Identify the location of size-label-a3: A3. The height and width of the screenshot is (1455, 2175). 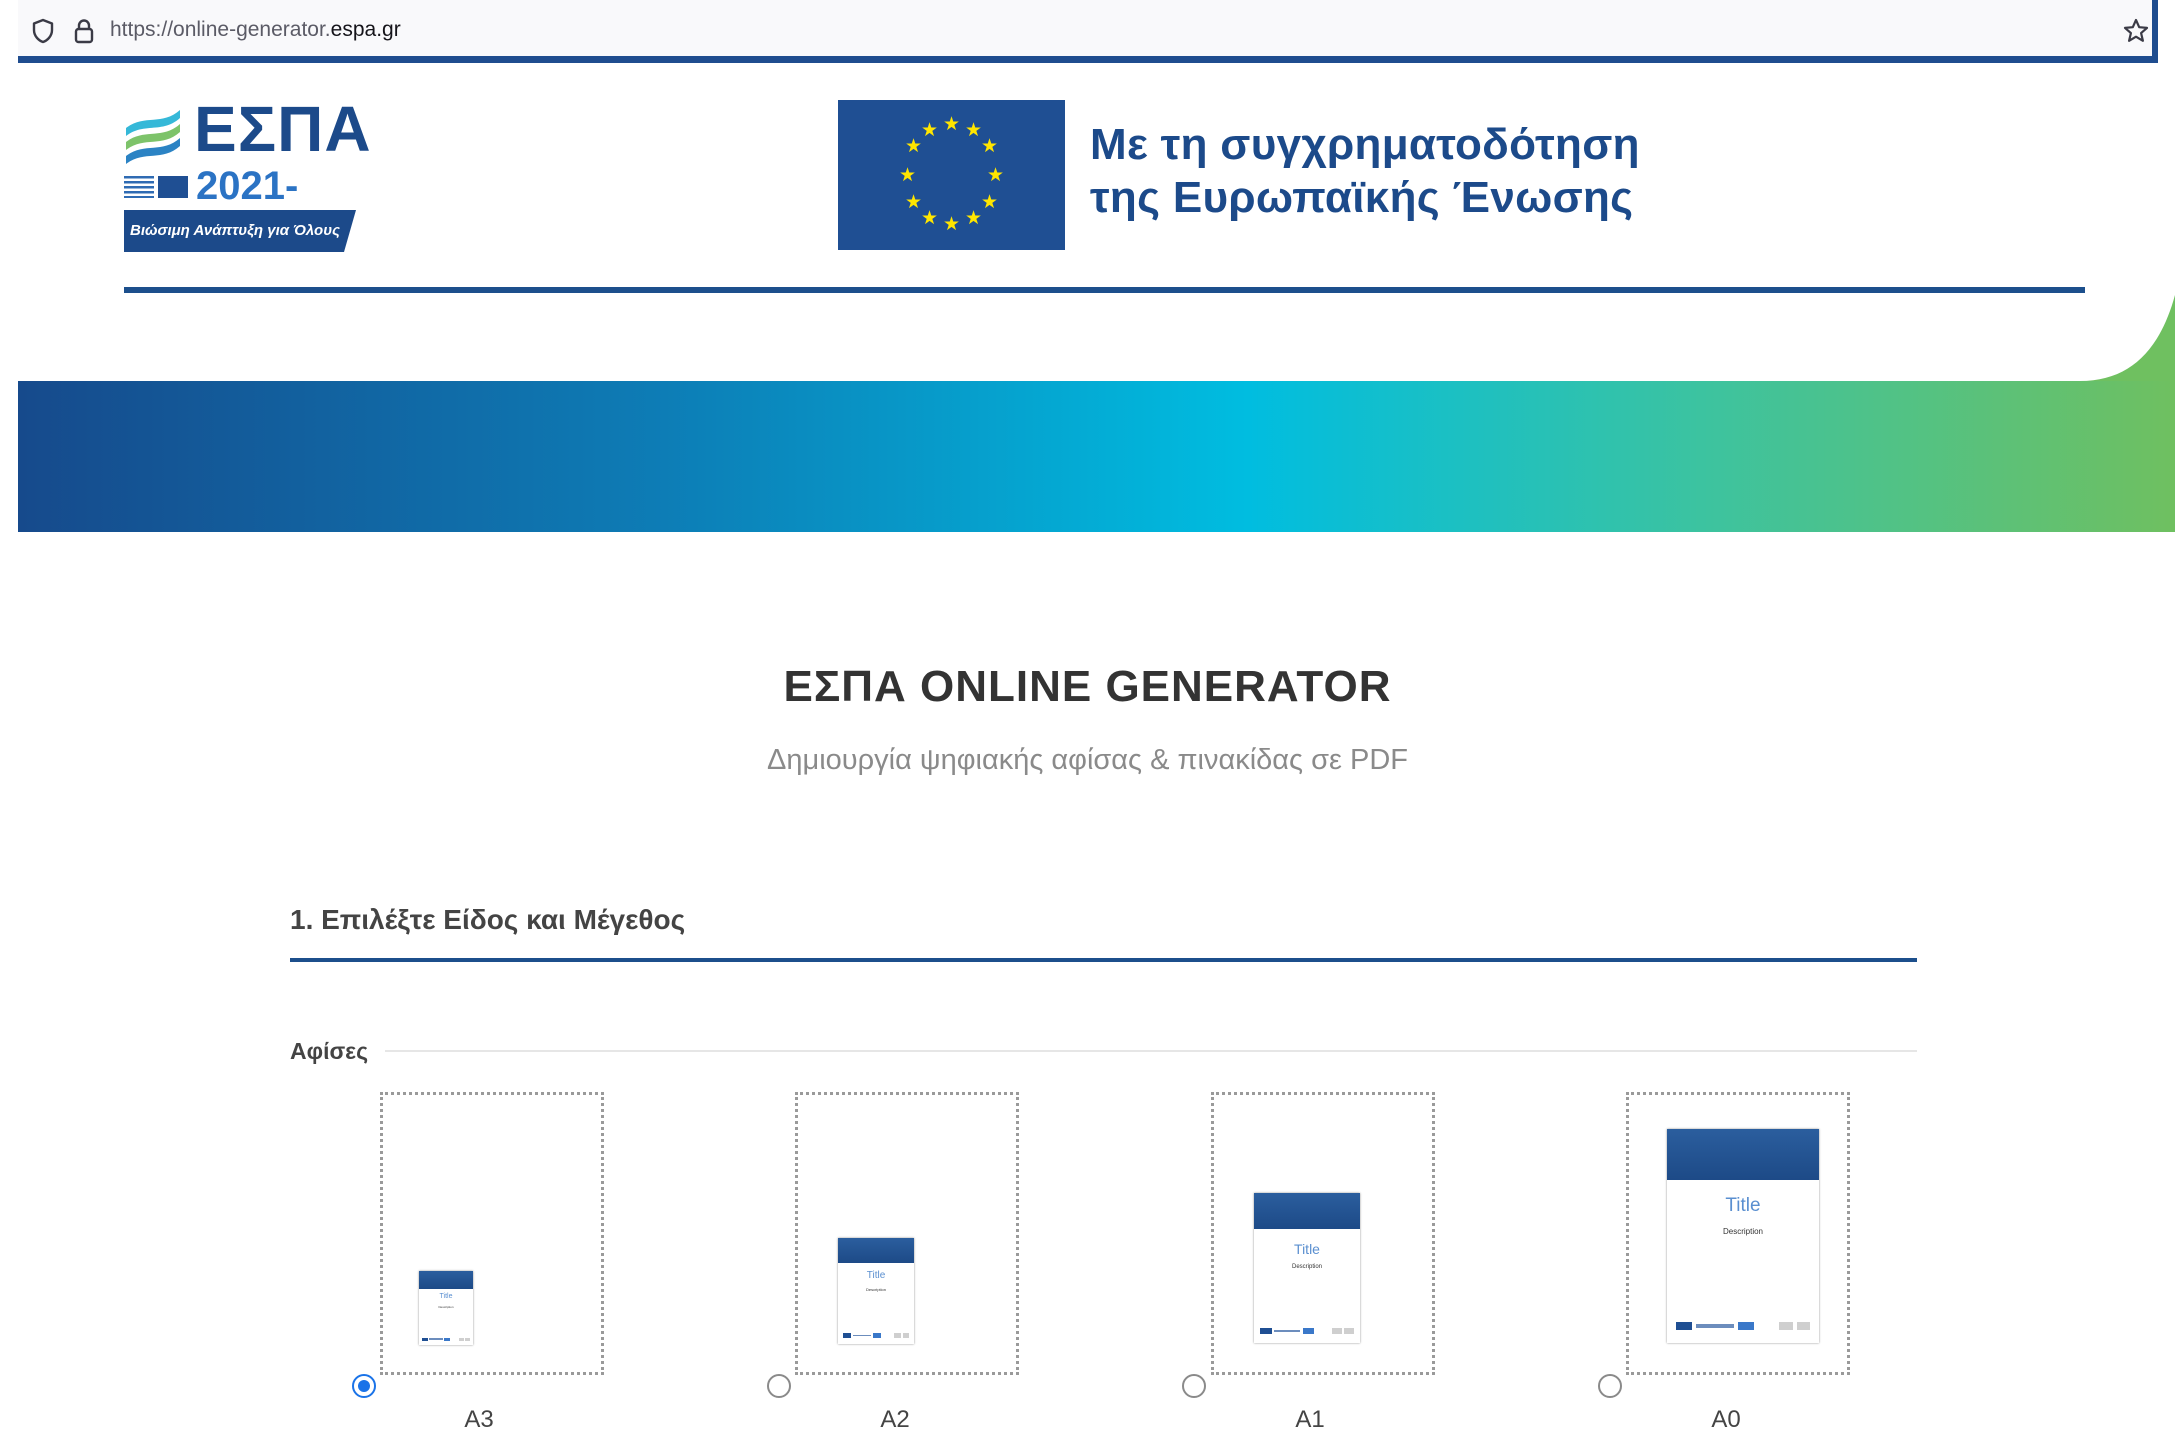
(479, 1419).